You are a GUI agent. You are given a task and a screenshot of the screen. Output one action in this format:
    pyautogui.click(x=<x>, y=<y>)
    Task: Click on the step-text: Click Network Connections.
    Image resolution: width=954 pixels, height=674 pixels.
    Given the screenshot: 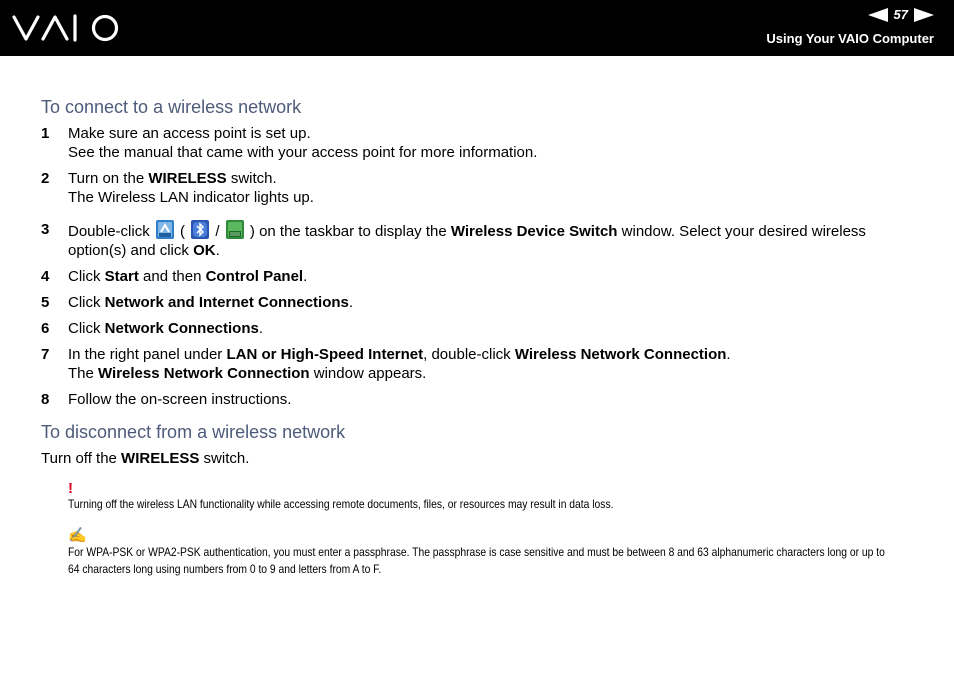 What is the action you would take?
    pyautogui.click(x=166, y=328)
    